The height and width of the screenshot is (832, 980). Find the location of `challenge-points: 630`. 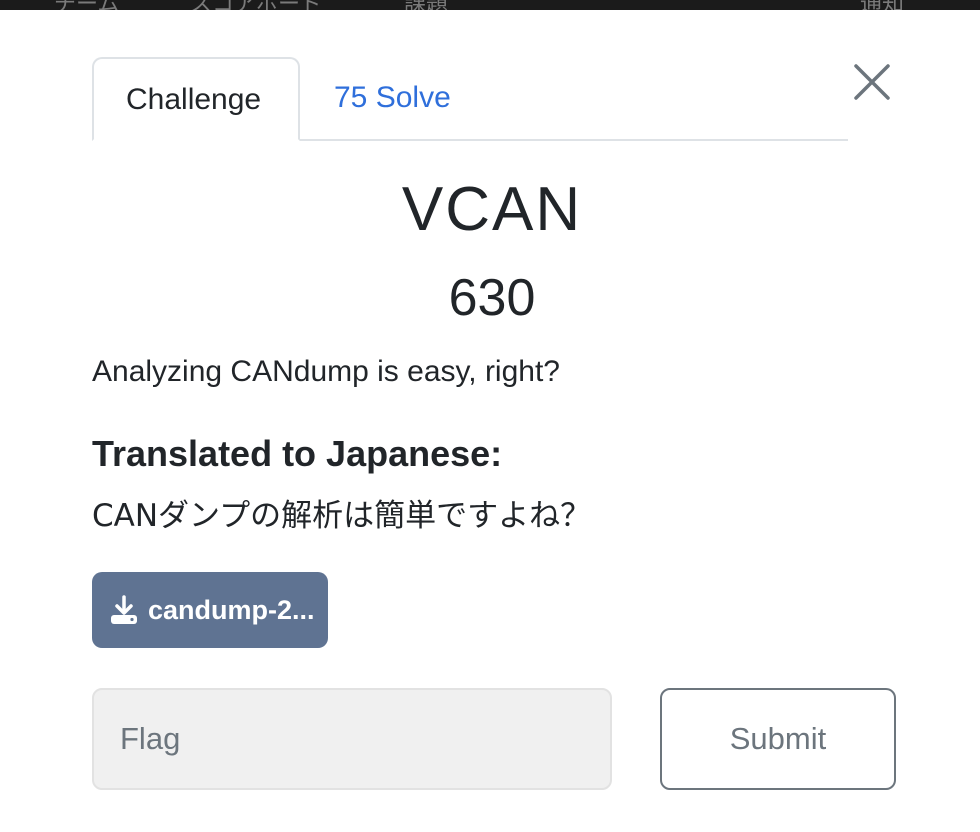

challenge-points: 630 is located at coordinates (492, 298).